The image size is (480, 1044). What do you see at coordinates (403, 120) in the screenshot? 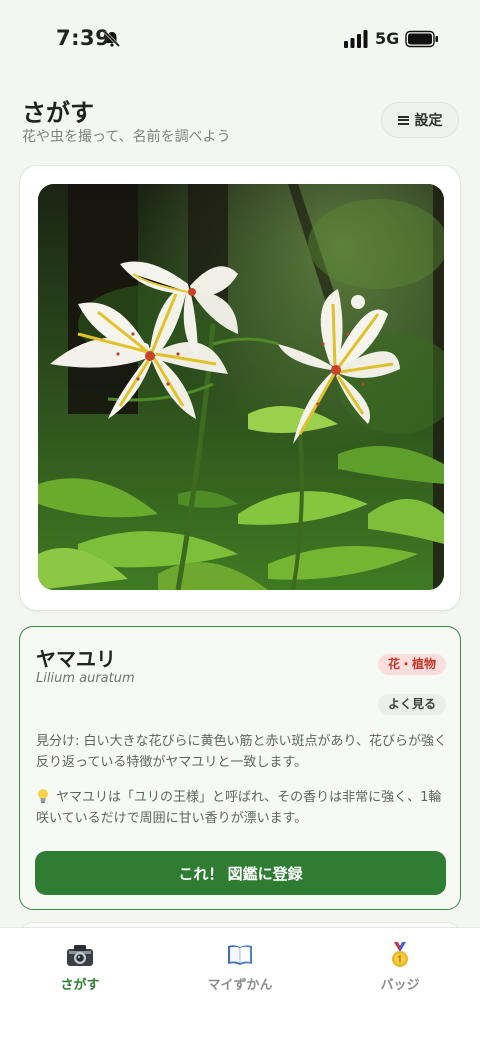
I see `menu-icon` at bounding box center [403, 120].